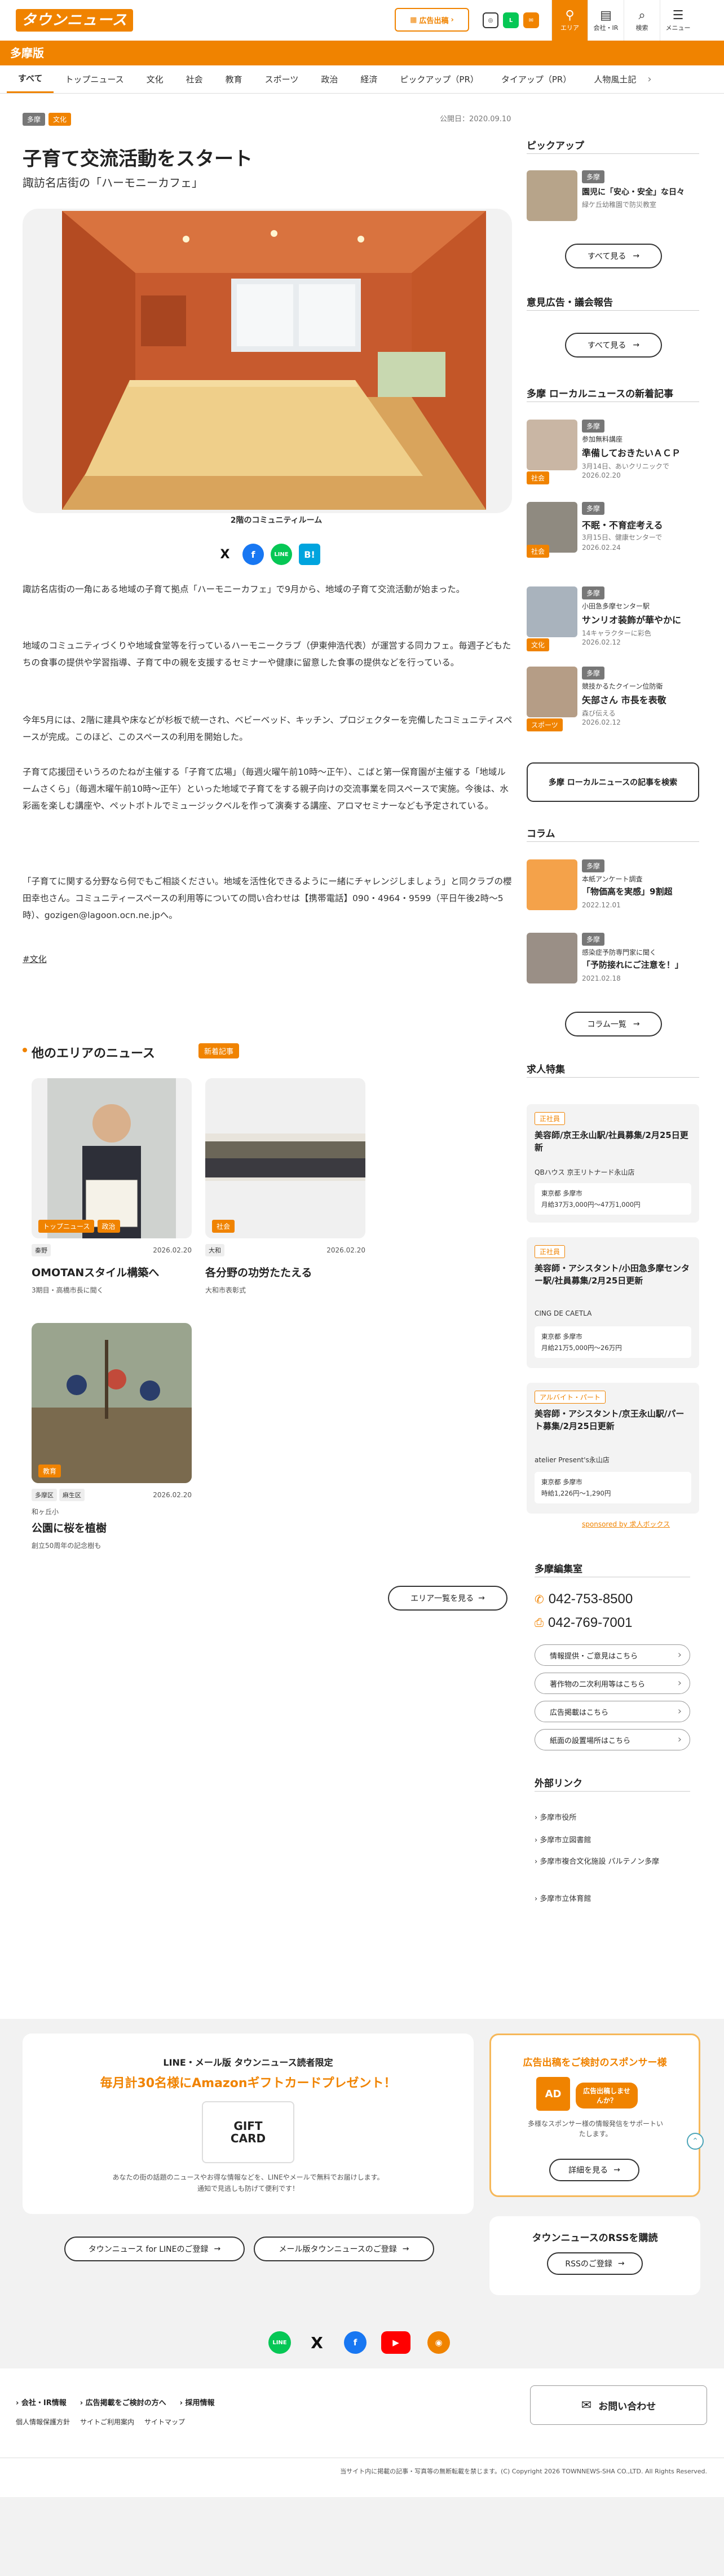 The image size is (724, 2576). What do you see at coordinates (613, 964) in the screenshot?
I see `column-item: 多摩 感染症予防専門家に聞く 「予防接れにご注意を！」 2021.02.18` at bounding box center [613, 964].